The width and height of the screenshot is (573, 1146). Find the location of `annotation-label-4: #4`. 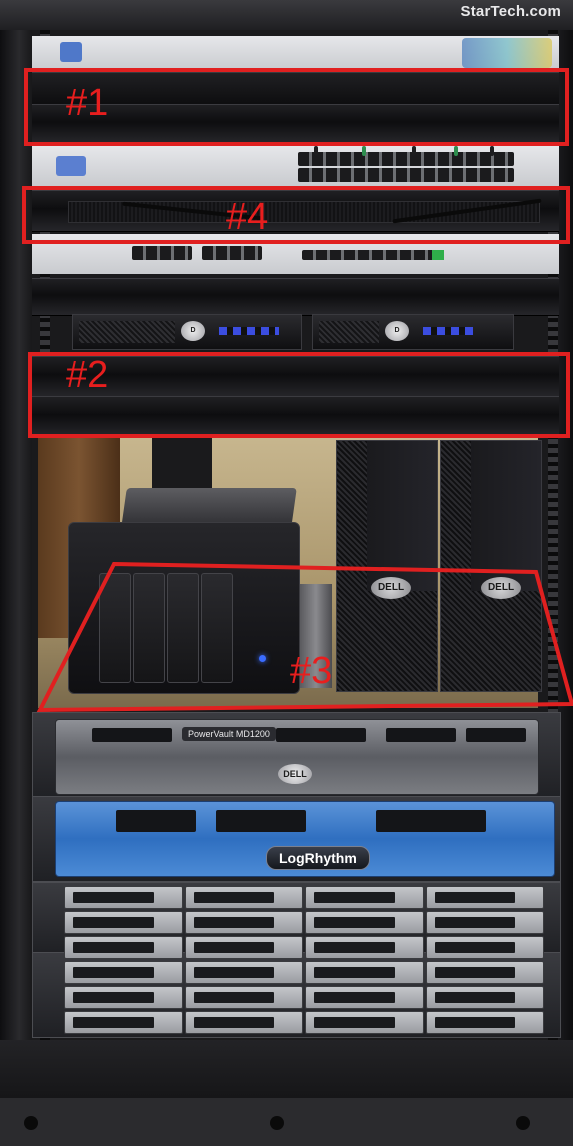

annotation-label-4: #4 is located at coordinates (247, 217).